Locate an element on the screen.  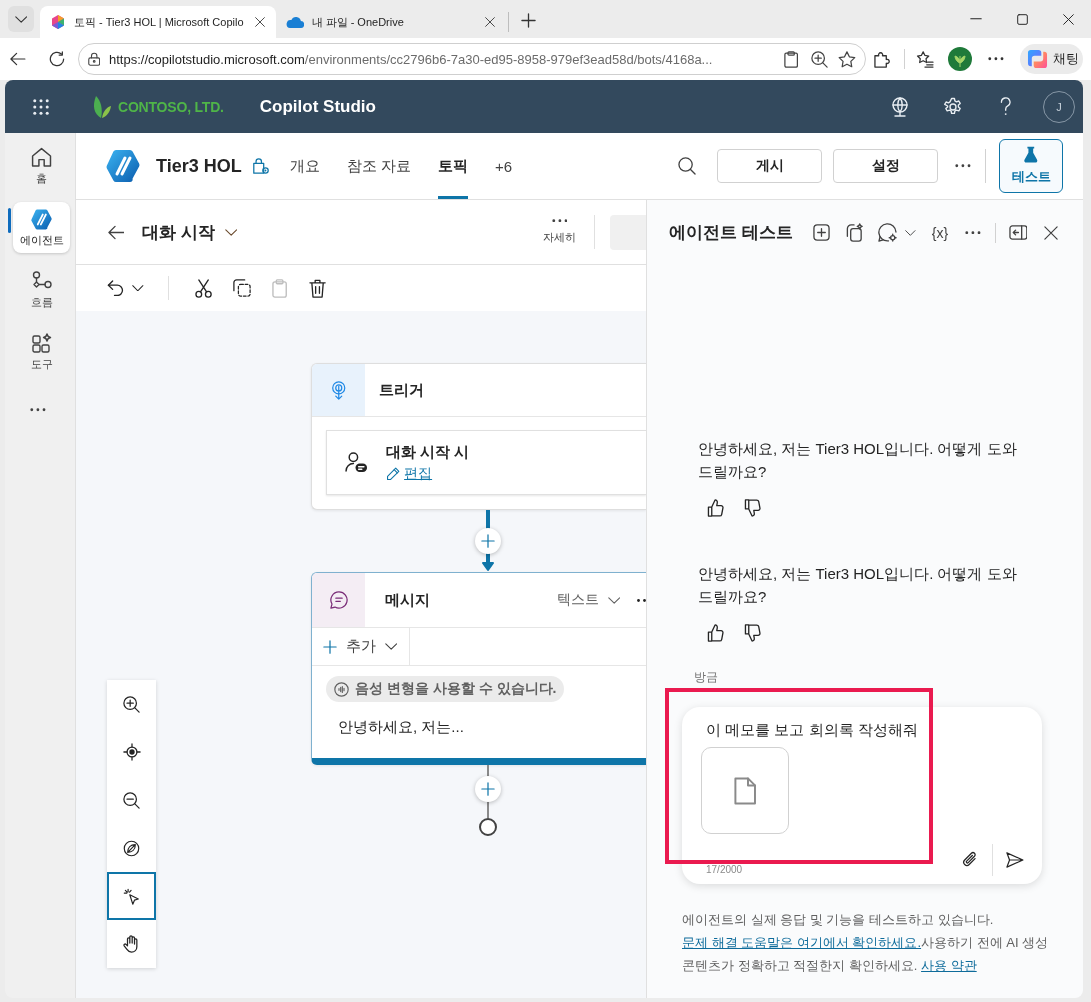
connector-arrow is located at coordinates (488, 541).